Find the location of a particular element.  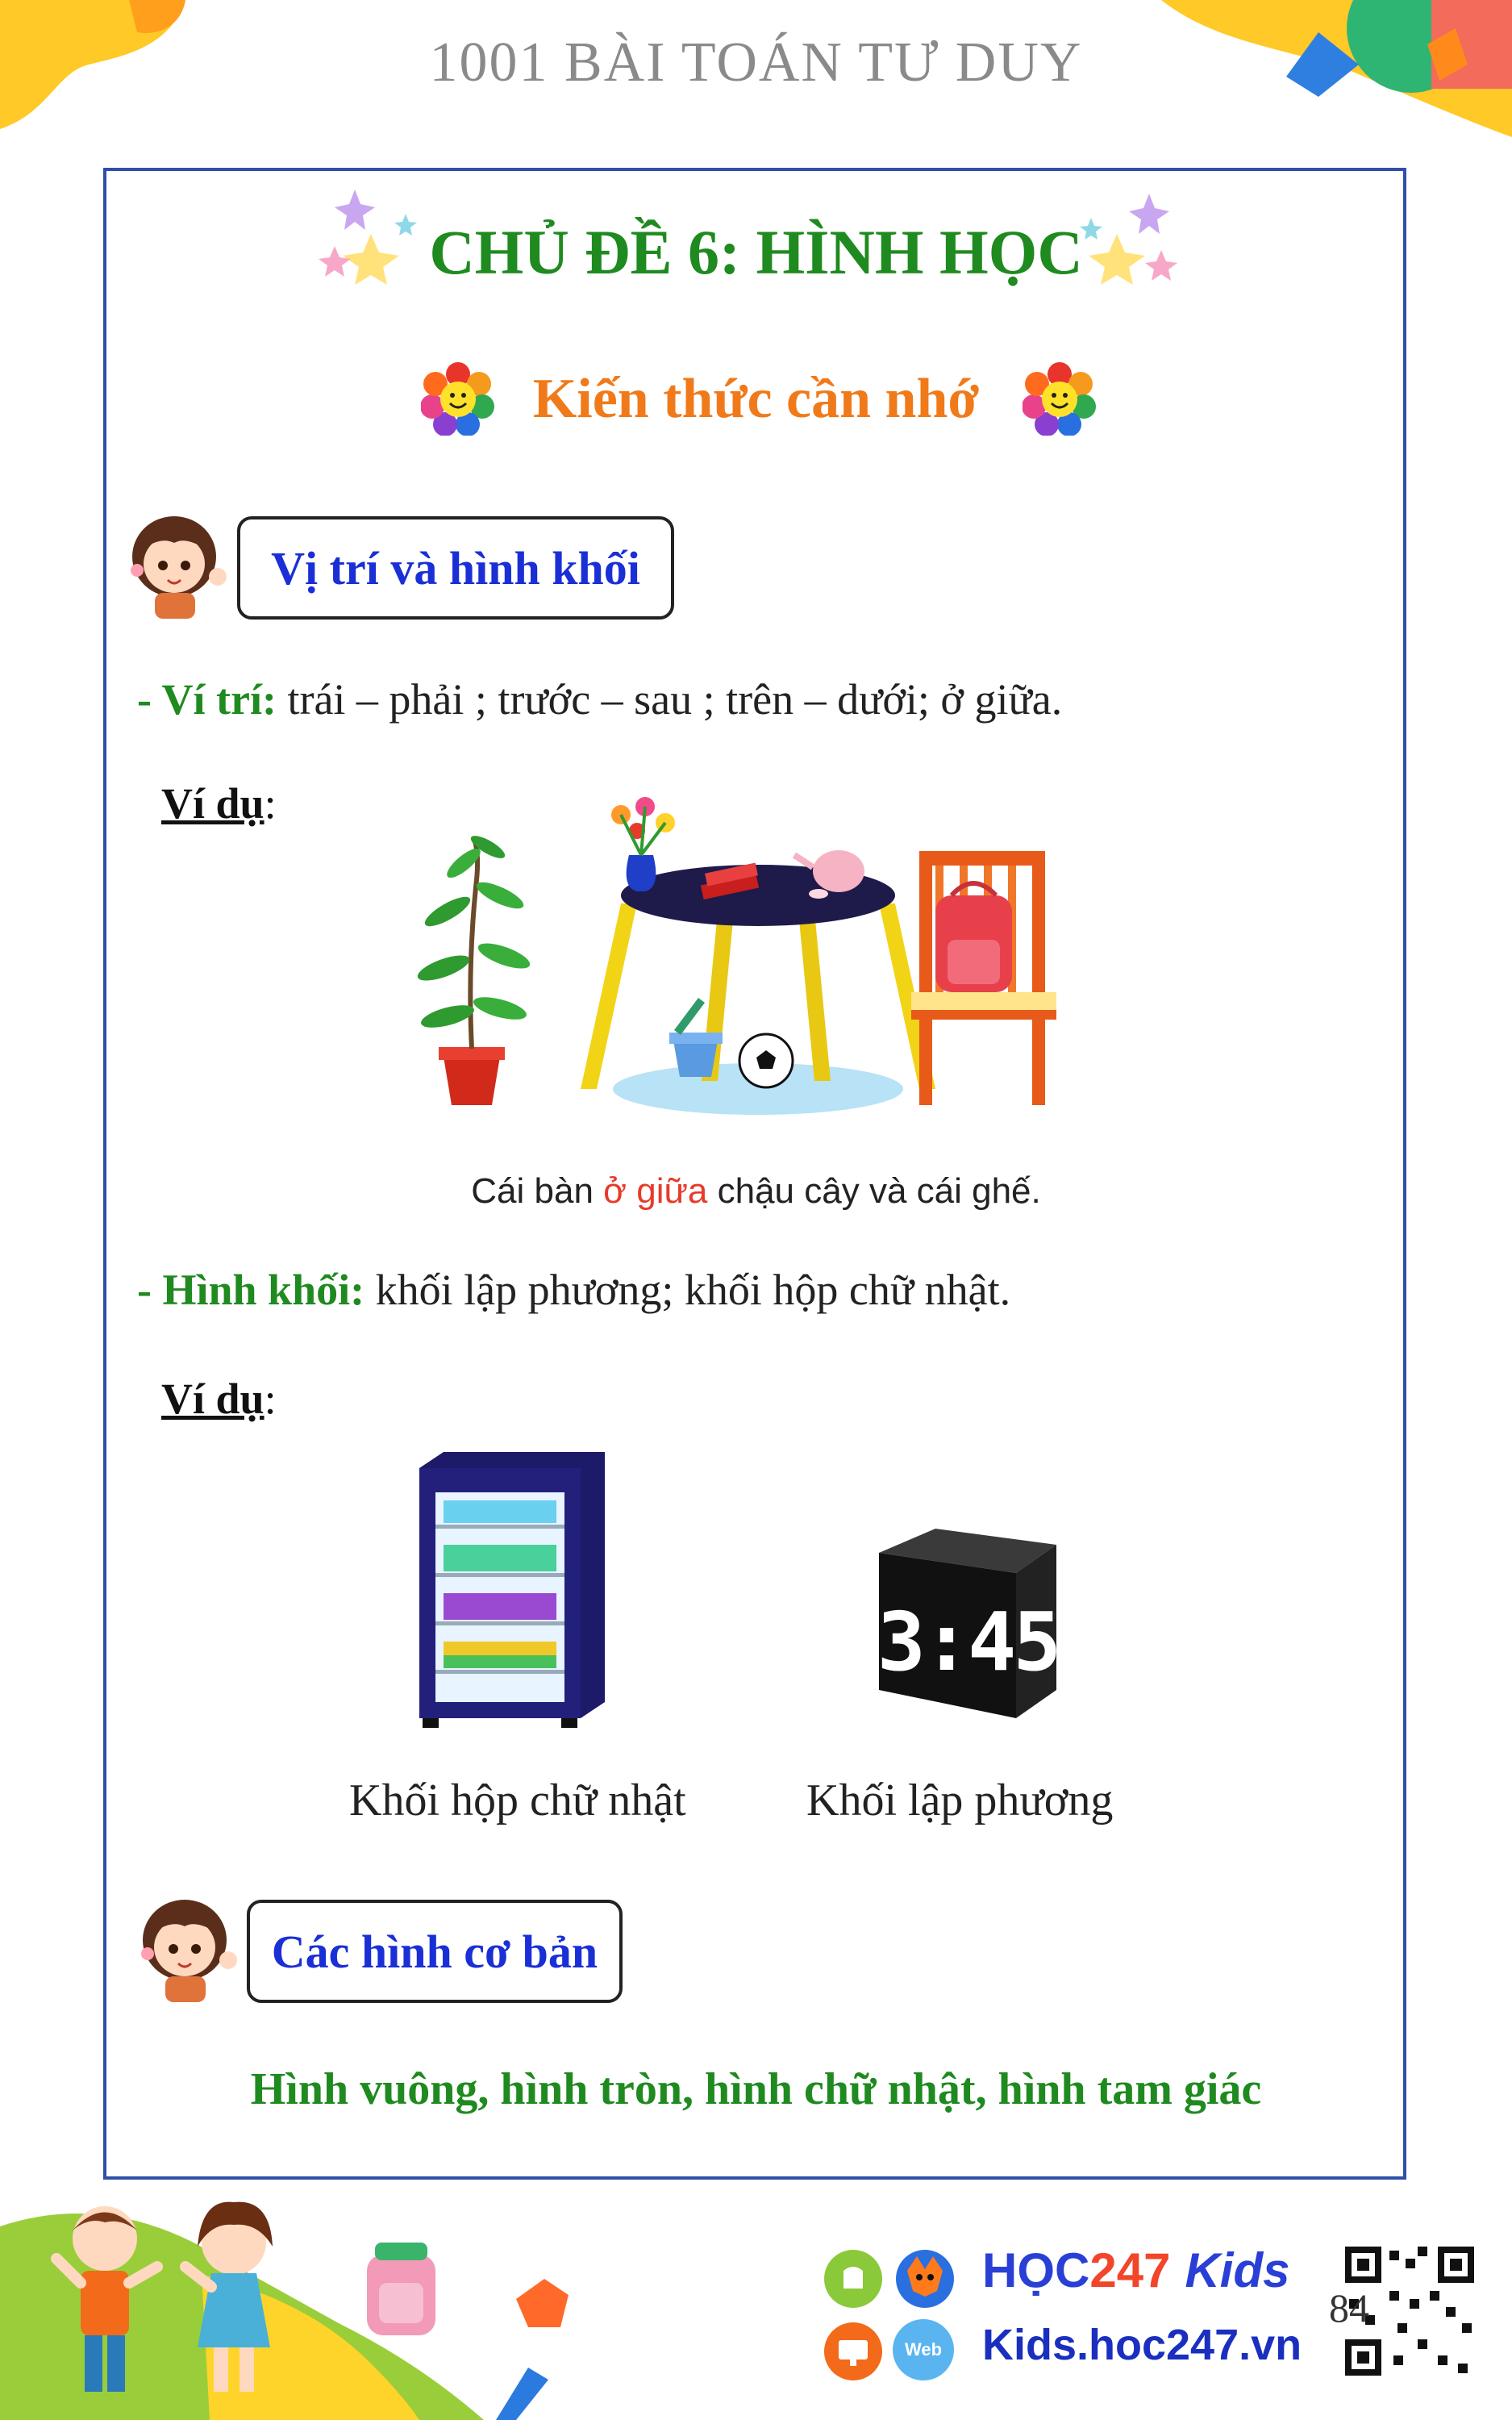

example-label: Ví dụ: is located at coordinates (219, 803).